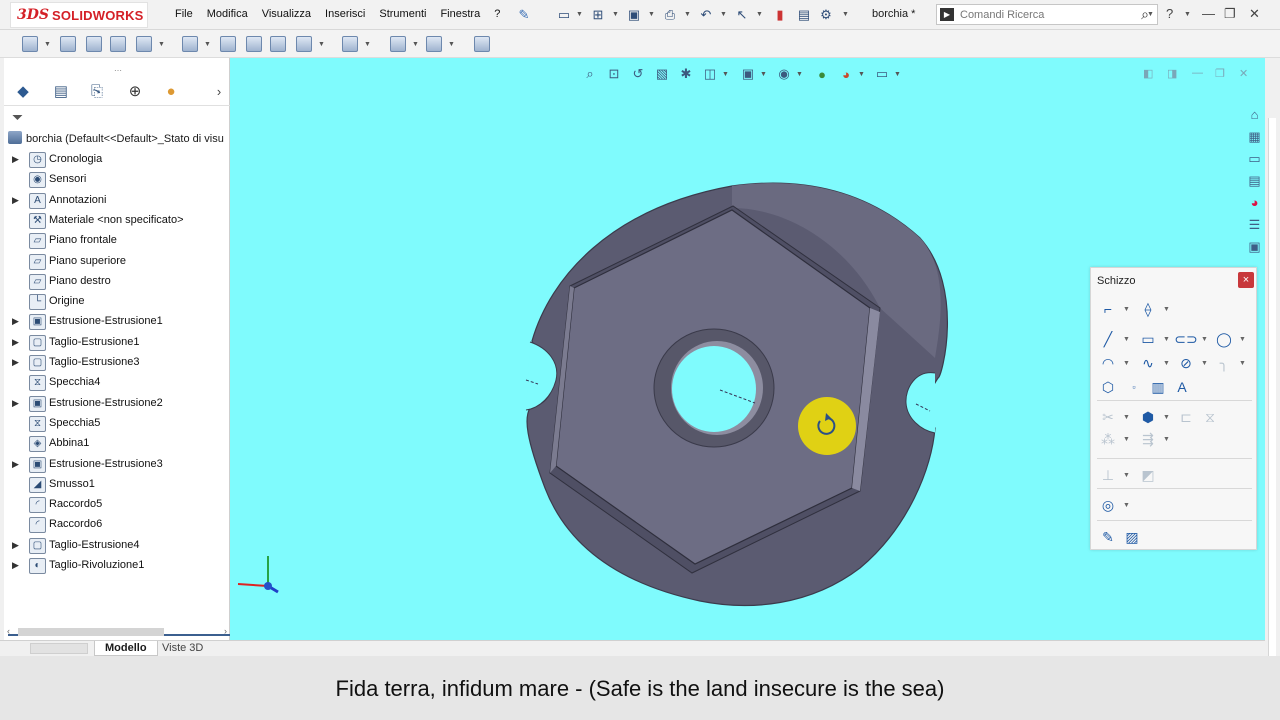  I want to click on tree-item: ▶ ▣ Estrusione-Estrusione2, so click(117, 404).